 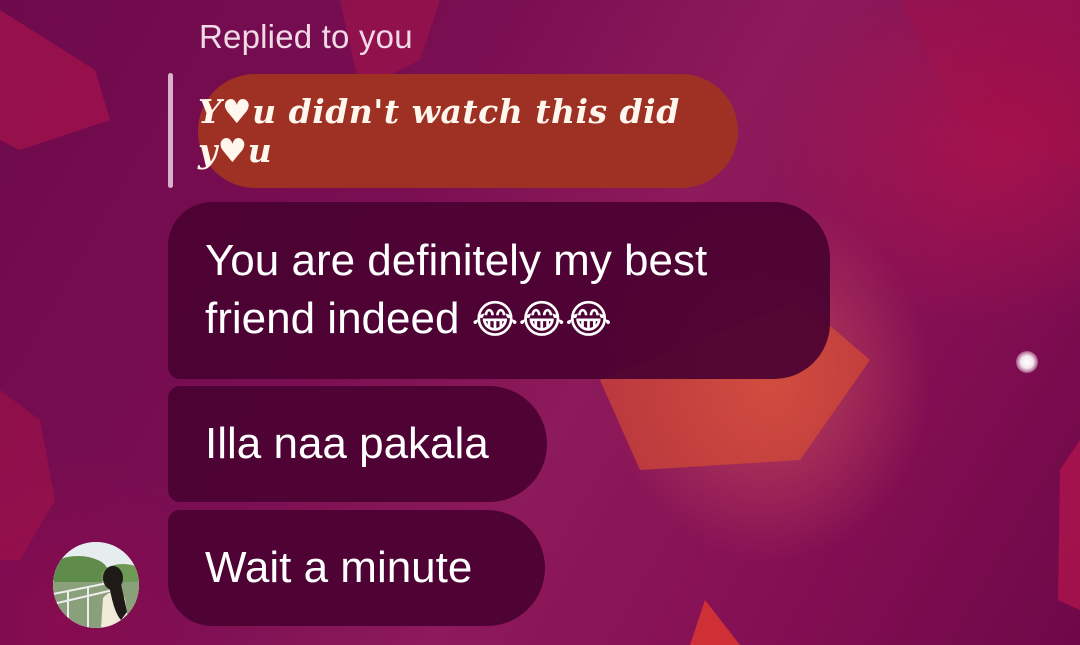 I want to click on profile-photo-avatar-icon, so click(x=96, y=585).